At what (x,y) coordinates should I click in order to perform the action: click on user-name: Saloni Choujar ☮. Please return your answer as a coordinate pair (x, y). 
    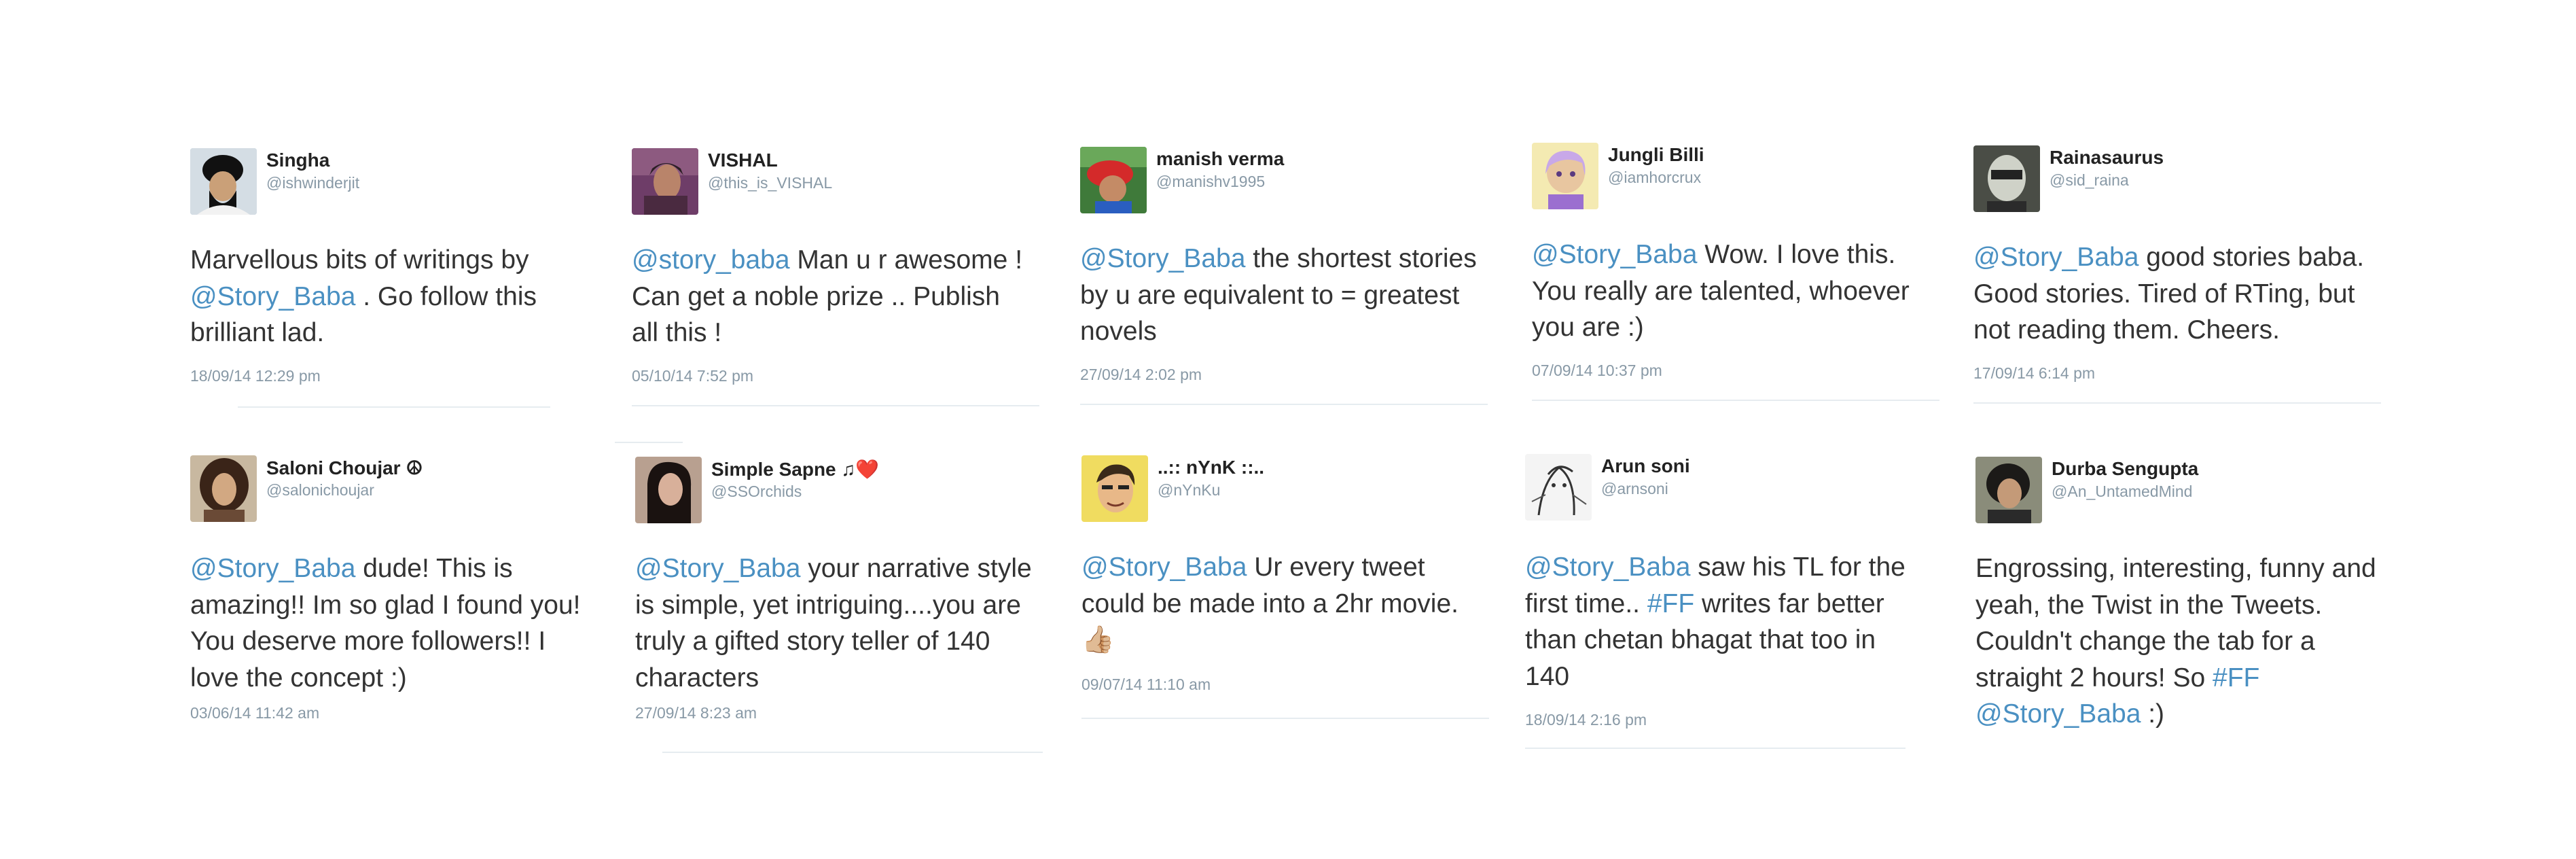
    Looking at the image, I should click on (344, 468).